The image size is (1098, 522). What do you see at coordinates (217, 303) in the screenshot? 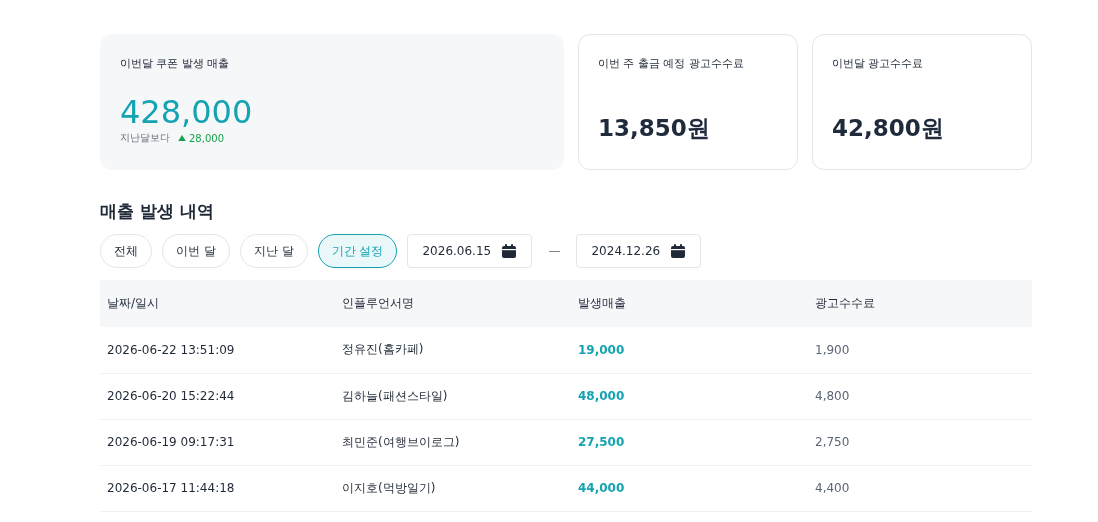
I see `column-header: 날짜/일시` at bounding box center [217, 303].